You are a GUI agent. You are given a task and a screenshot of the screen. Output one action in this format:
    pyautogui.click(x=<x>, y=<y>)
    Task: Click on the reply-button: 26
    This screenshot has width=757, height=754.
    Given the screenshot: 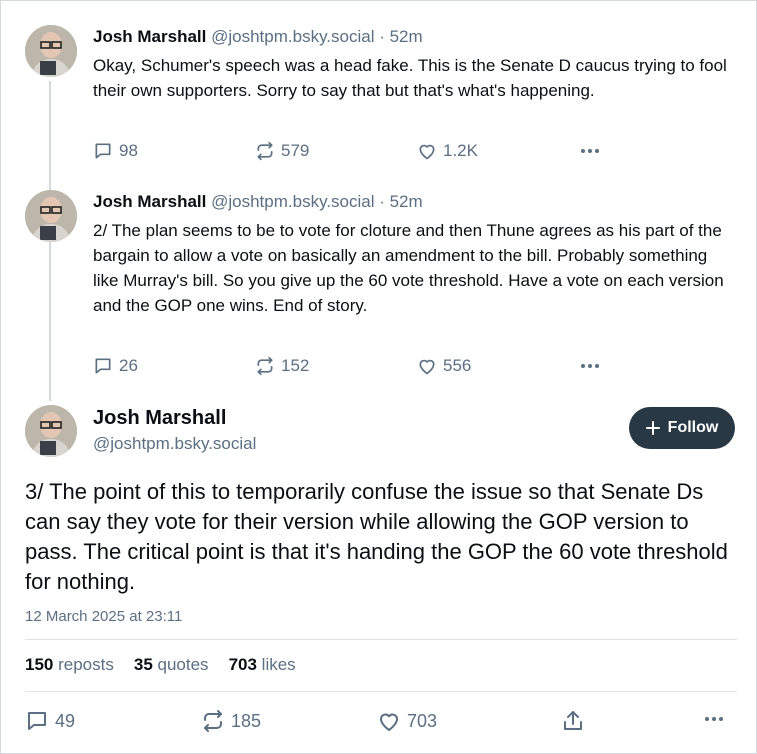 What is the action you would take?
    pyautogui.click(x=115, y=366)
    